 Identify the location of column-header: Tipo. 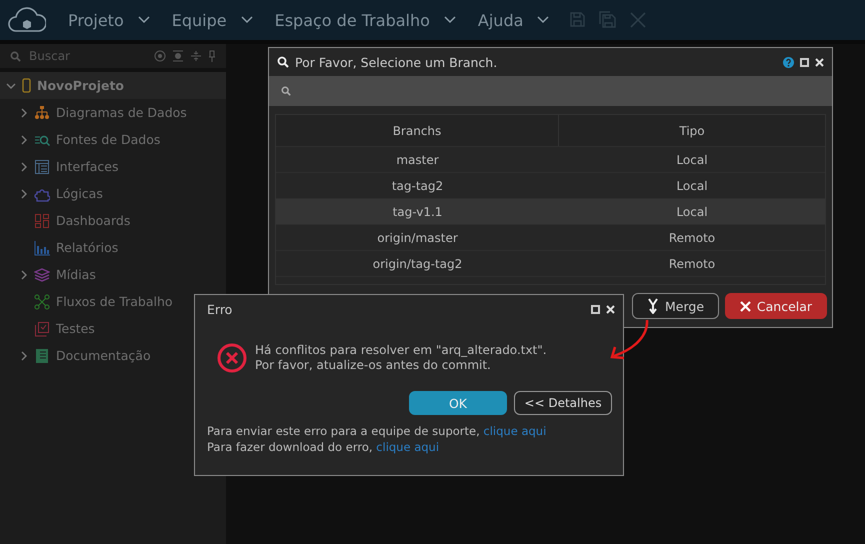
(692, 130).